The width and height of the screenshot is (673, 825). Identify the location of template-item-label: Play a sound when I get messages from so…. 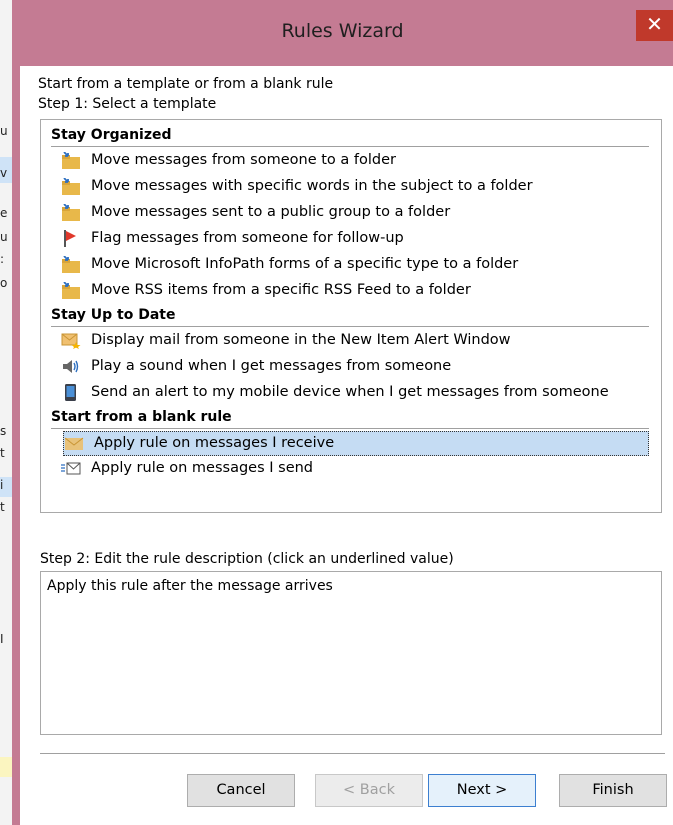
(271, 366).